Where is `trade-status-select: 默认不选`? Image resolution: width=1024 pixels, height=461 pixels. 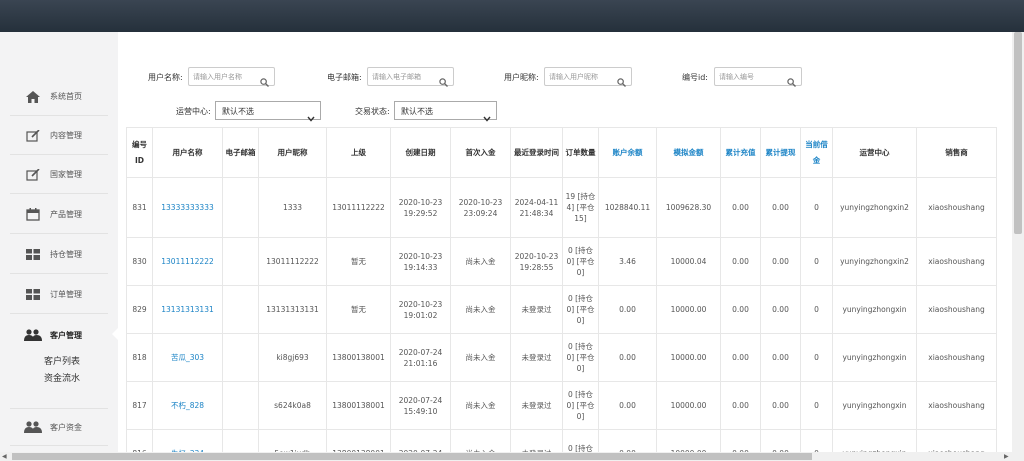 trade-status-select: 默认不选 is located at coordinates (445, 111).